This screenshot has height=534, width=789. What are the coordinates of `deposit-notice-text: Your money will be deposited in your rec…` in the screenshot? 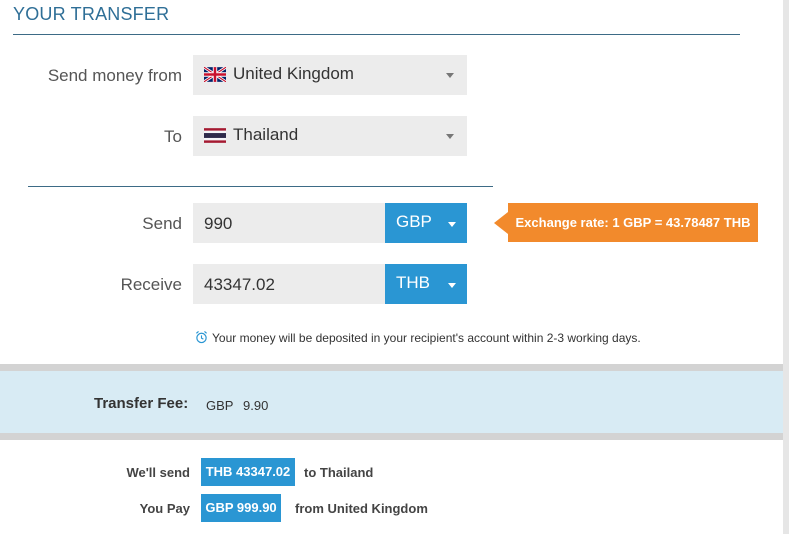 It's located at (426, 338).